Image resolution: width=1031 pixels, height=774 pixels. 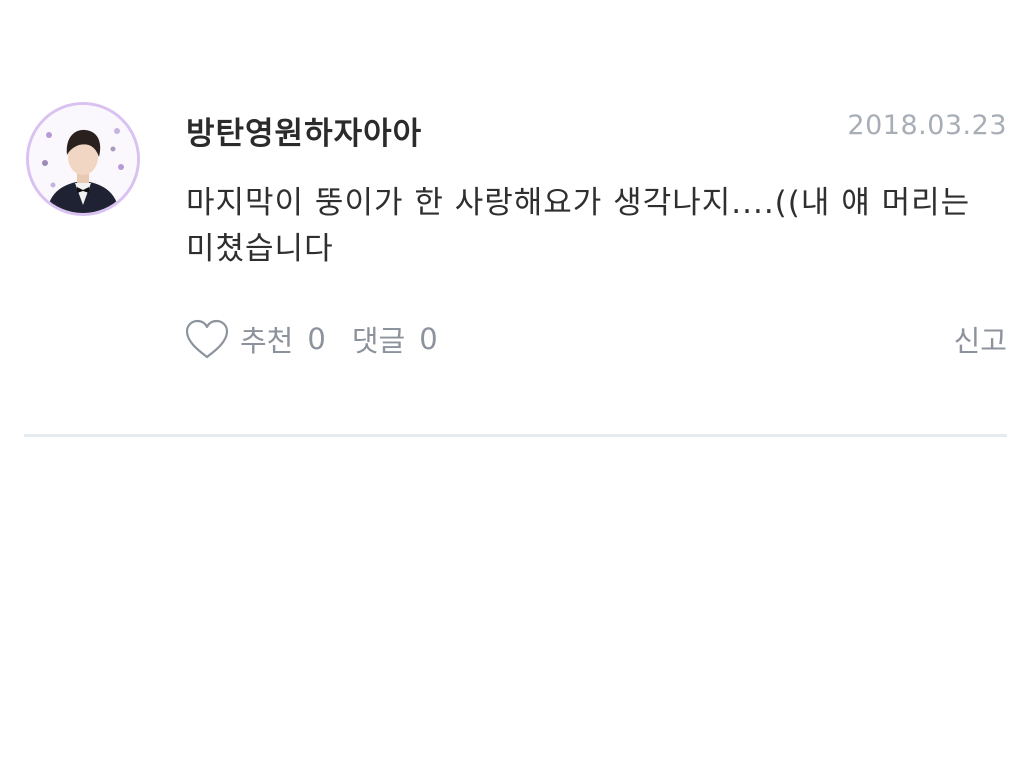 I want to click on like-count: 0, so click(x=316, y=339).